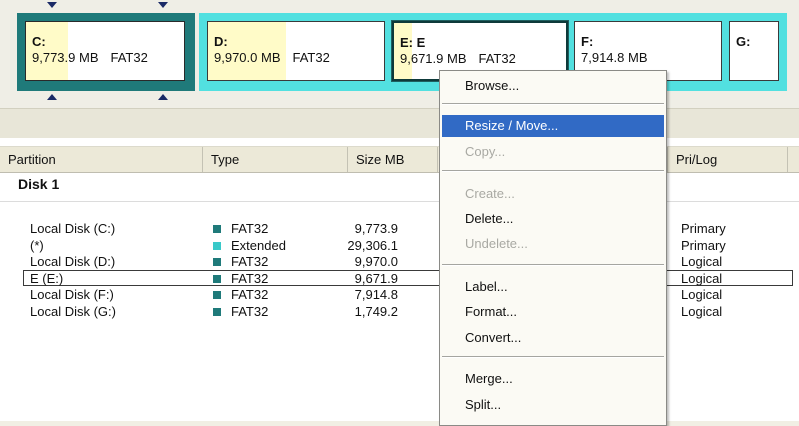 This screenshot has height=426, width=799. I want to click on partition-name: Local Disk (G:), so click(73, 311).